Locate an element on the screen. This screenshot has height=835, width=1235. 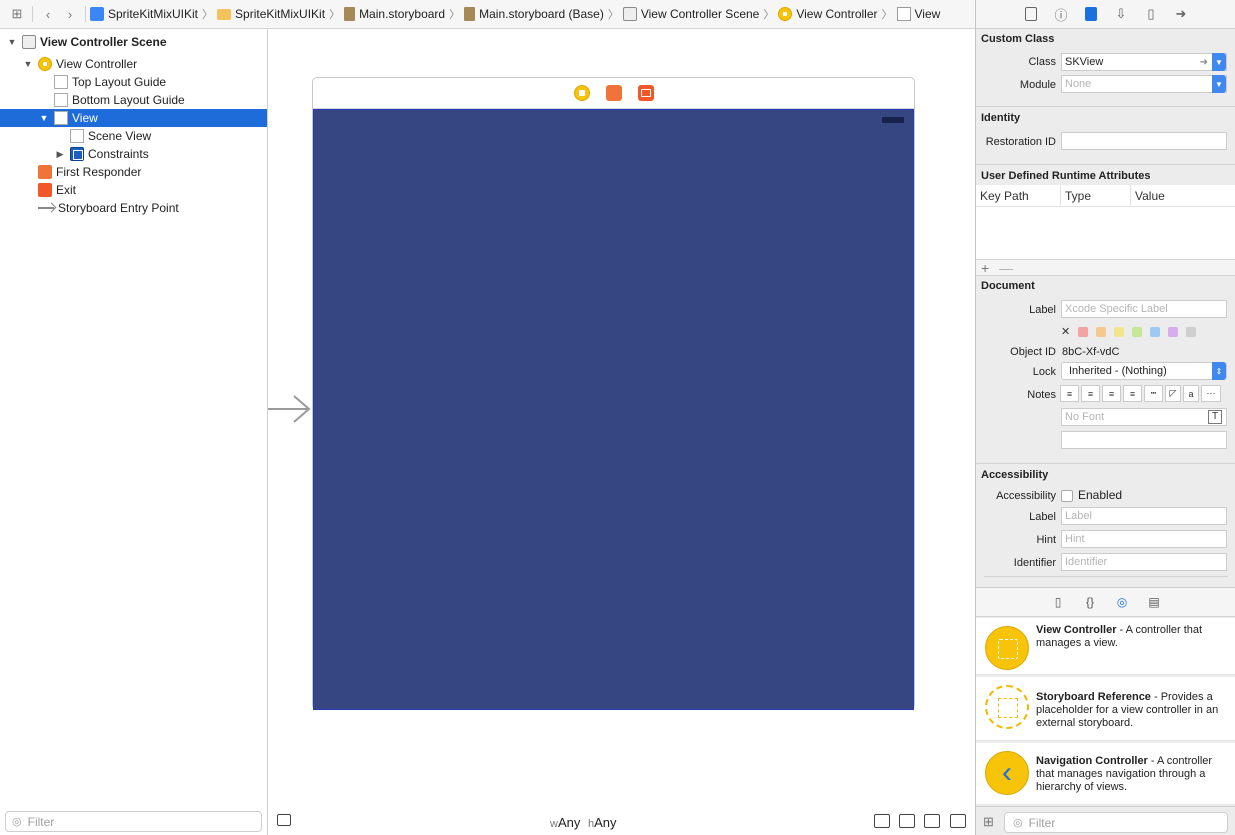
column-key-path: Key Path is located at coordinates (1018, 195).